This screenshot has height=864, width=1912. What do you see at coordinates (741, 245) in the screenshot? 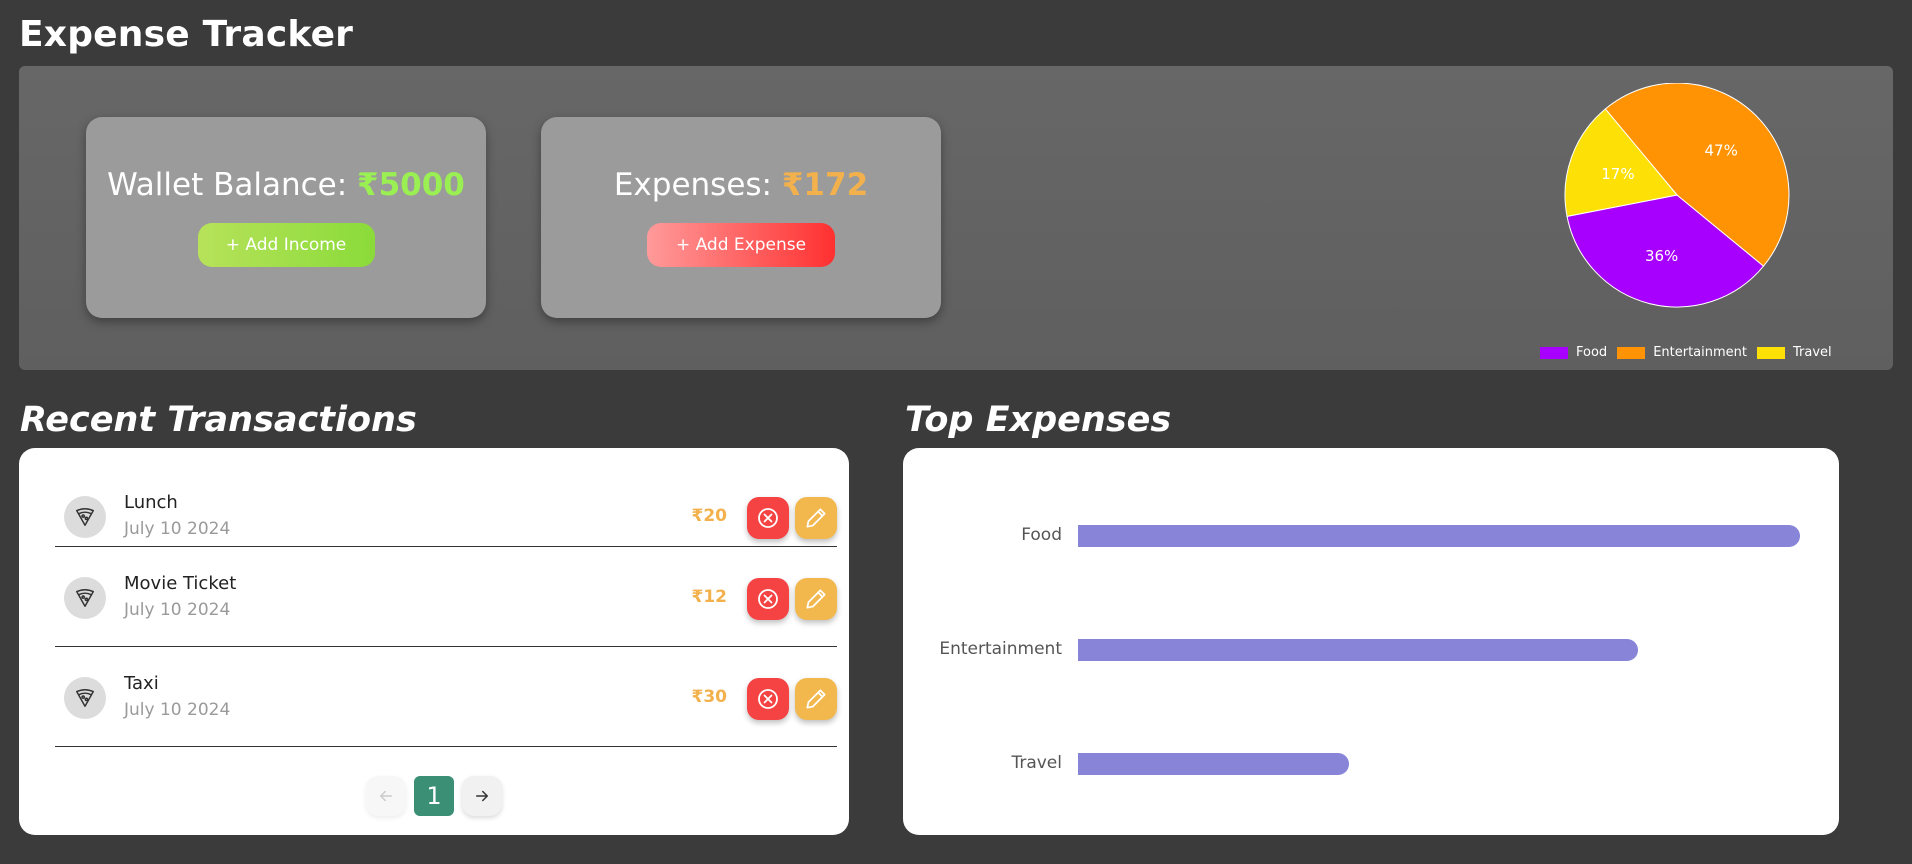
I see `add-expense-button: + Add Expense` at bounding box center [741, 245].